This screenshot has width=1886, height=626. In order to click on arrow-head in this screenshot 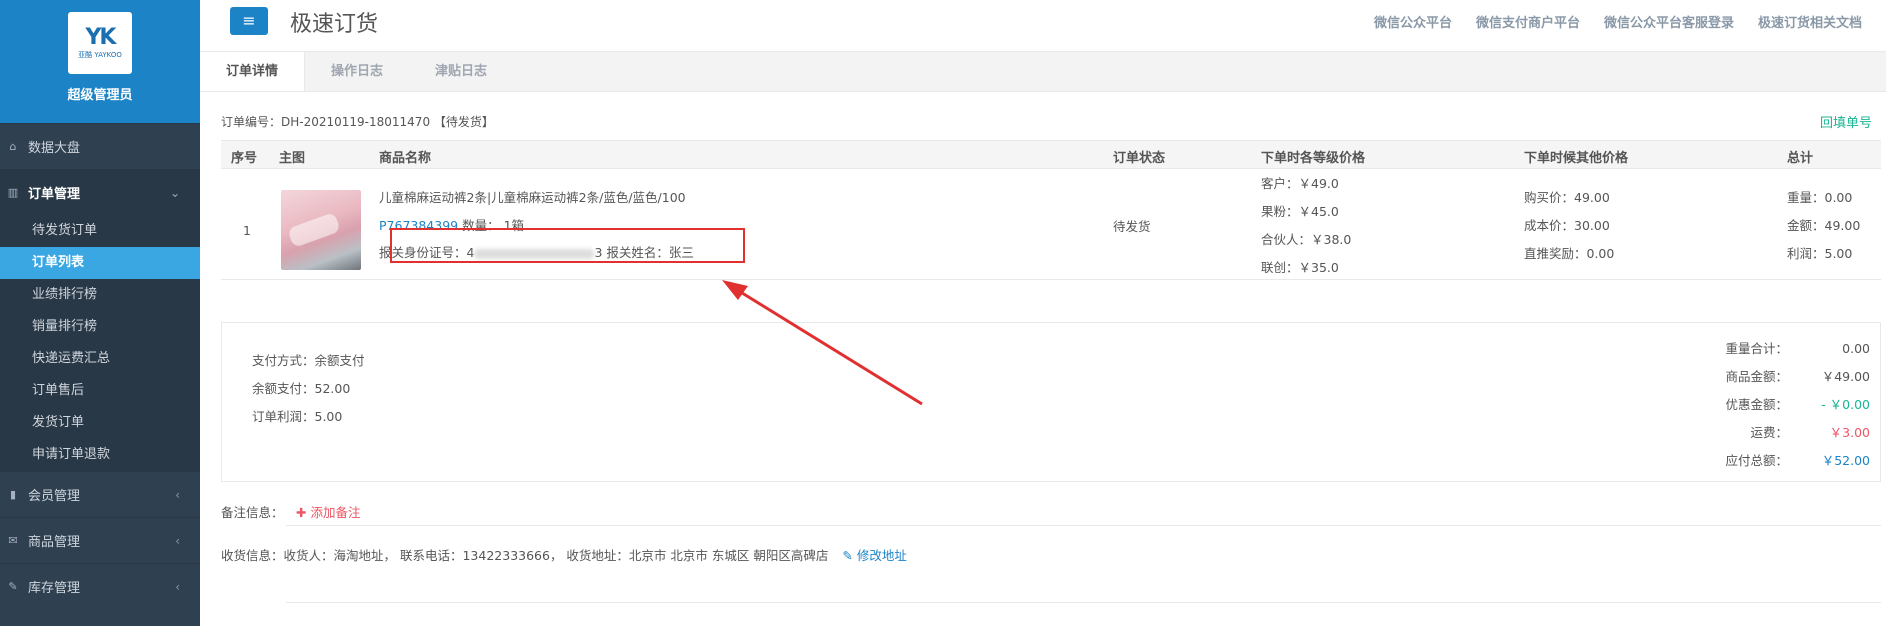, I will do `click(735, 290)`.